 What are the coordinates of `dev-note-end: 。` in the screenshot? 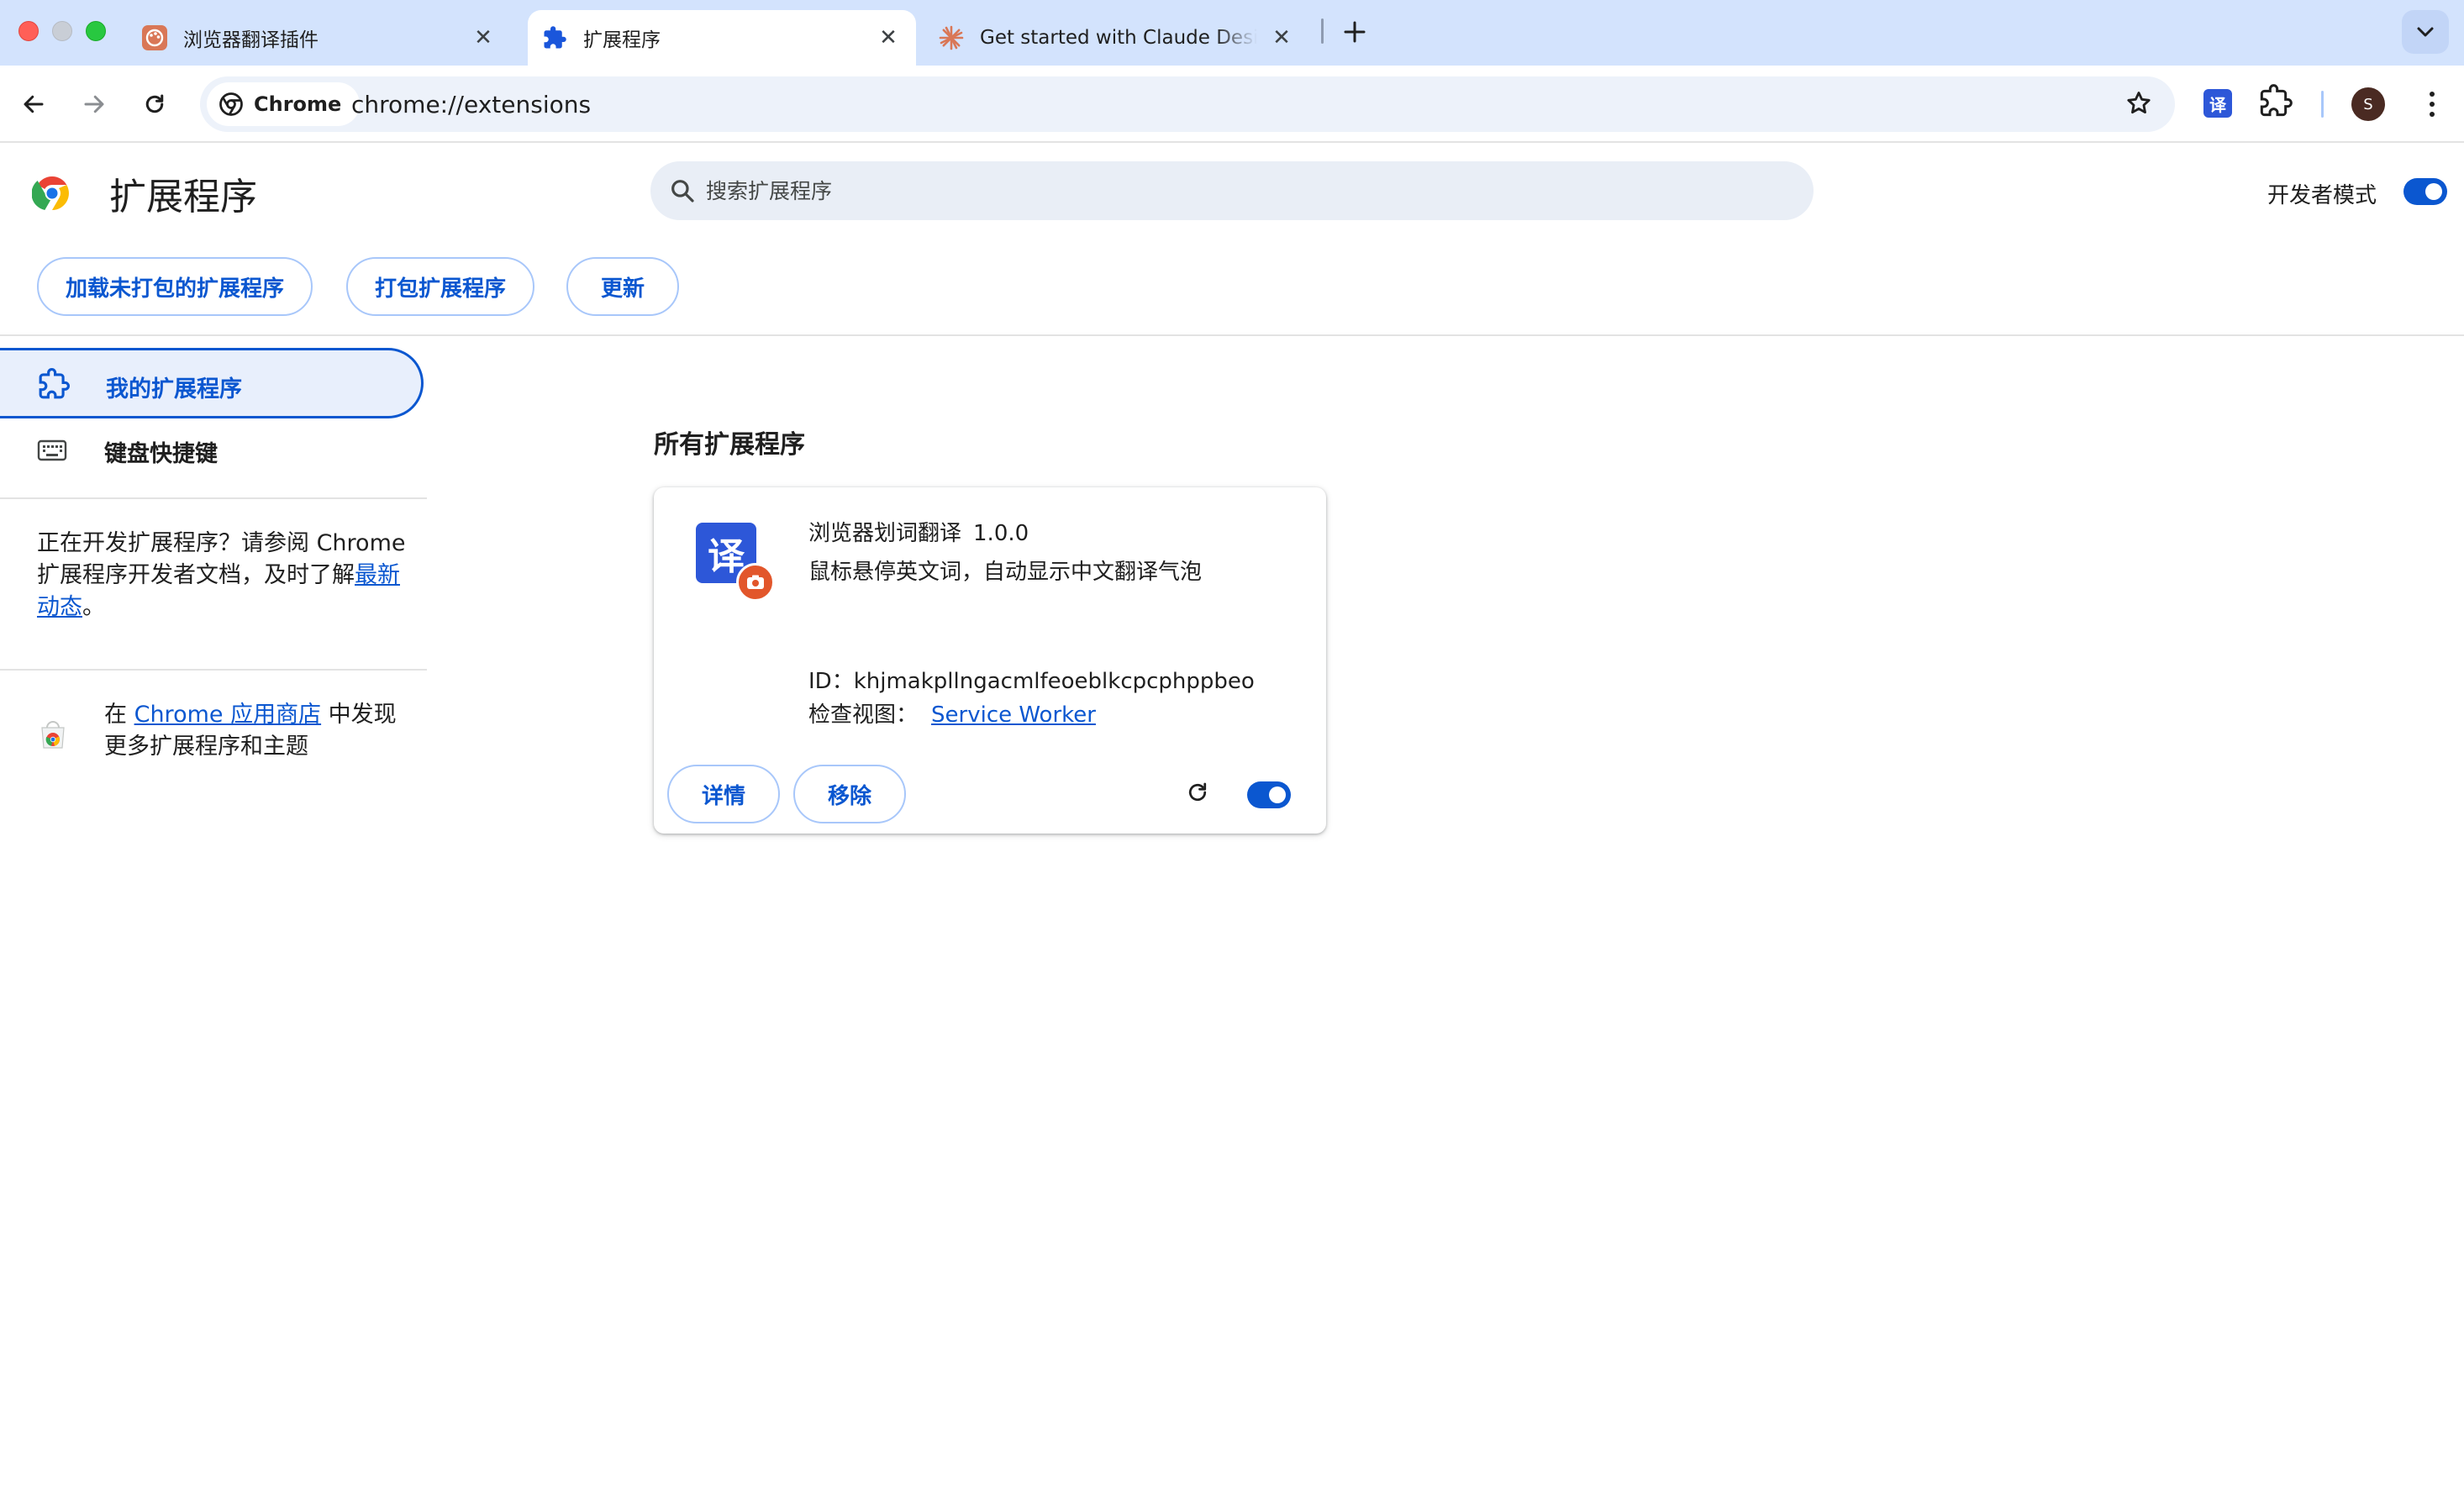 It's located at (93, 607).